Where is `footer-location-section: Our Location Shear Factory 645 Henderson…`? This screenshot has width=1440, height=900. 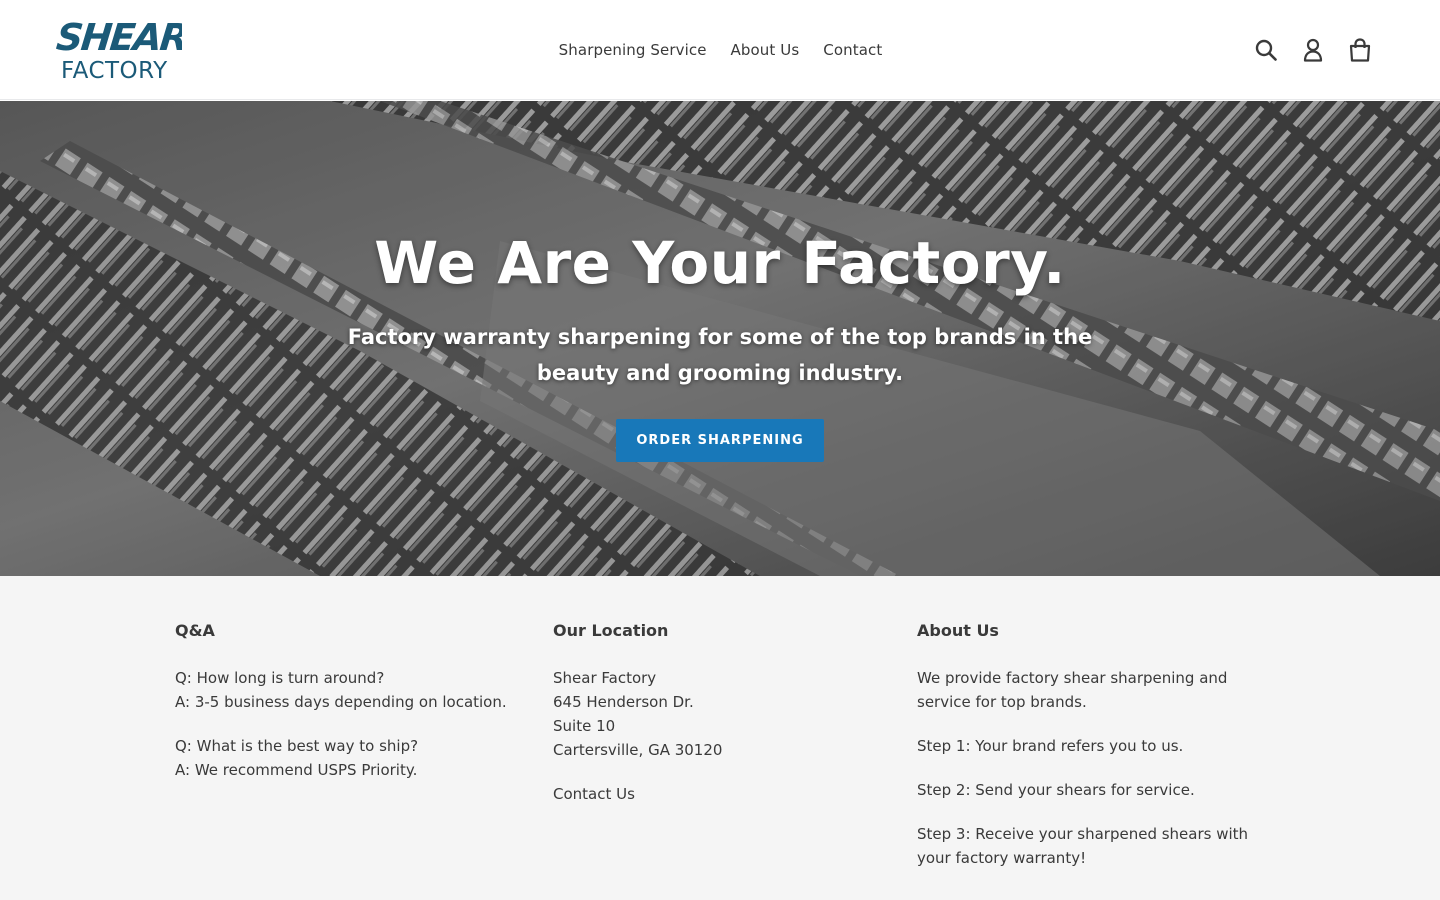
footer-location-section: Our Location Shear Factory 645 Henderson… is located at coordinates (713, 723).